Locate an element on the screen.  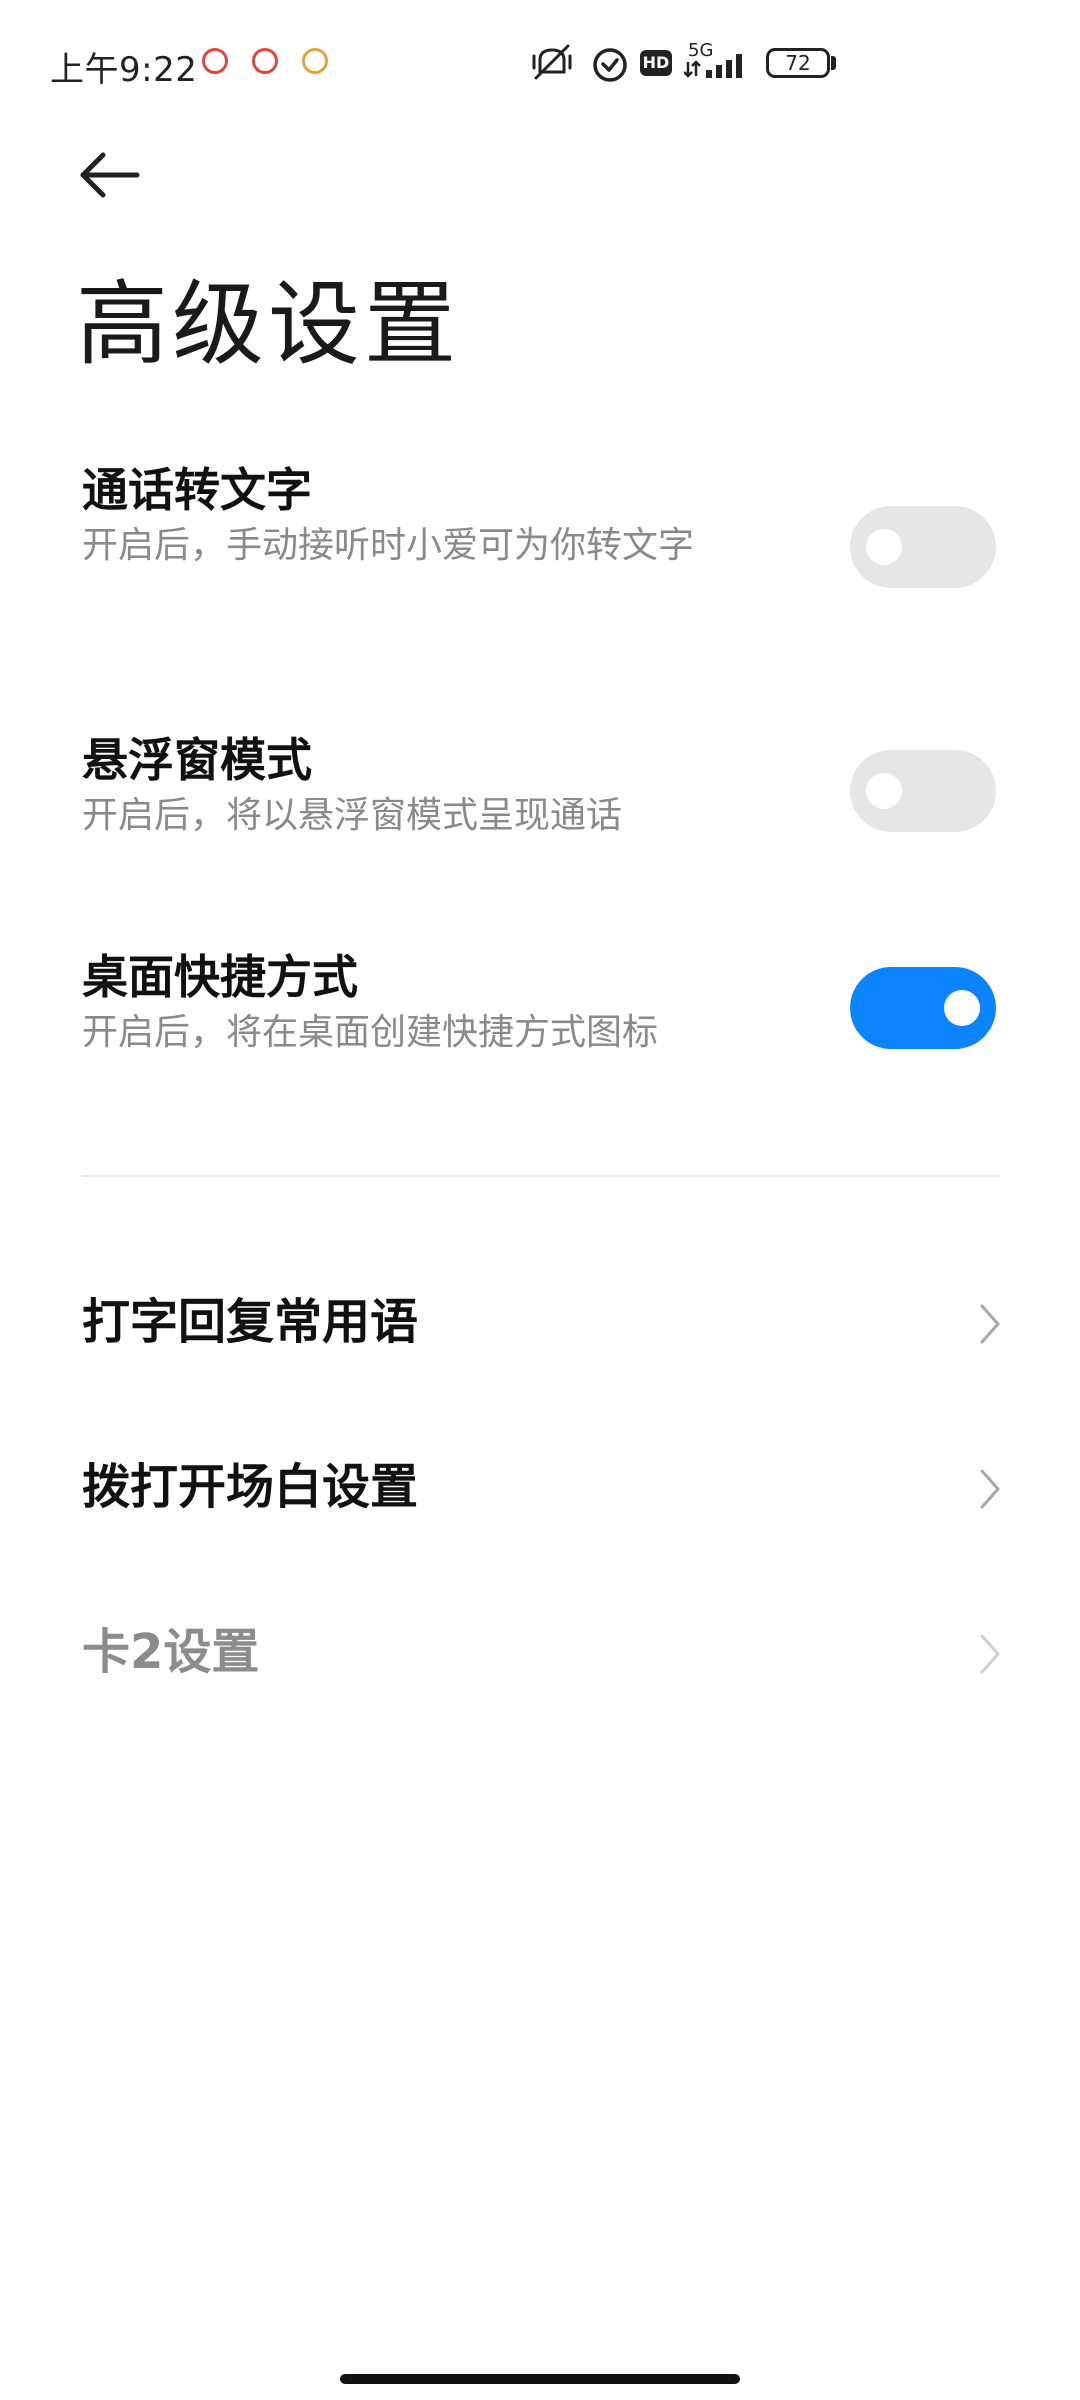
hd-icon: HD is located at coordinates (656, 63).